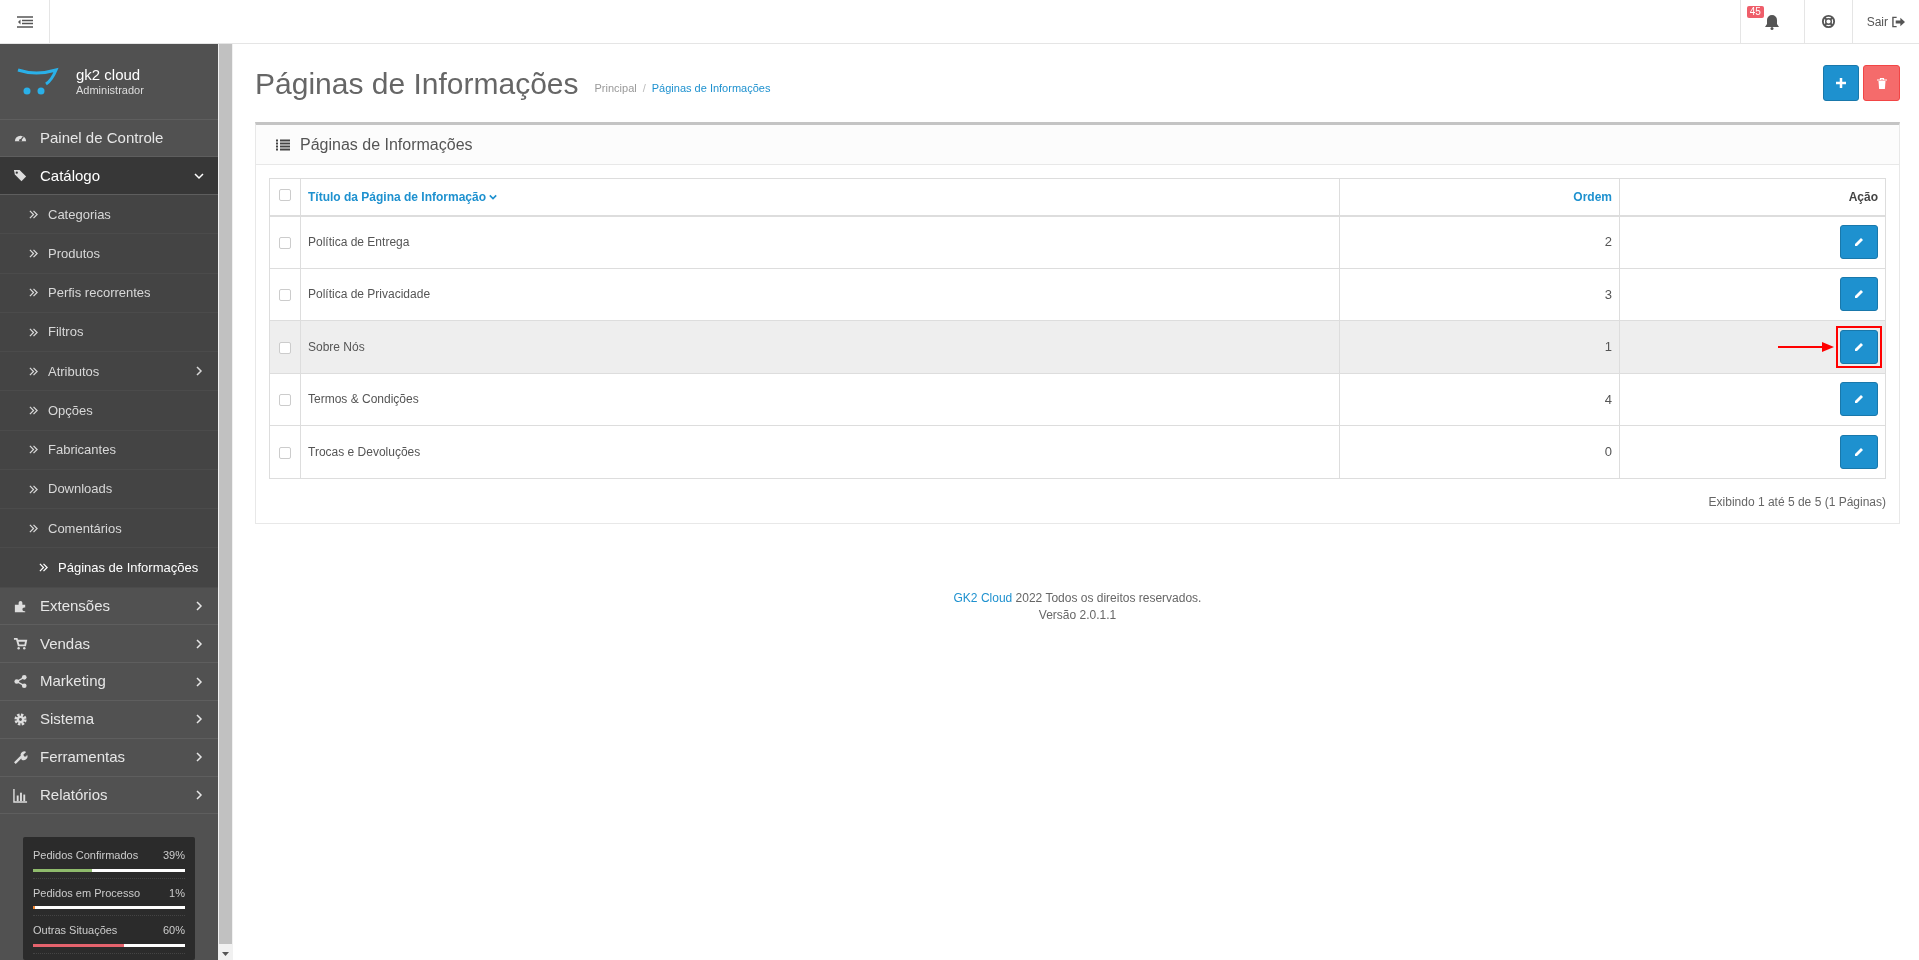 The image size is (1919, 960). What do you see at coordinates (1806, 346) in the screenshot?
I see `annotation-arrow` at bounding box center [1806, 346].